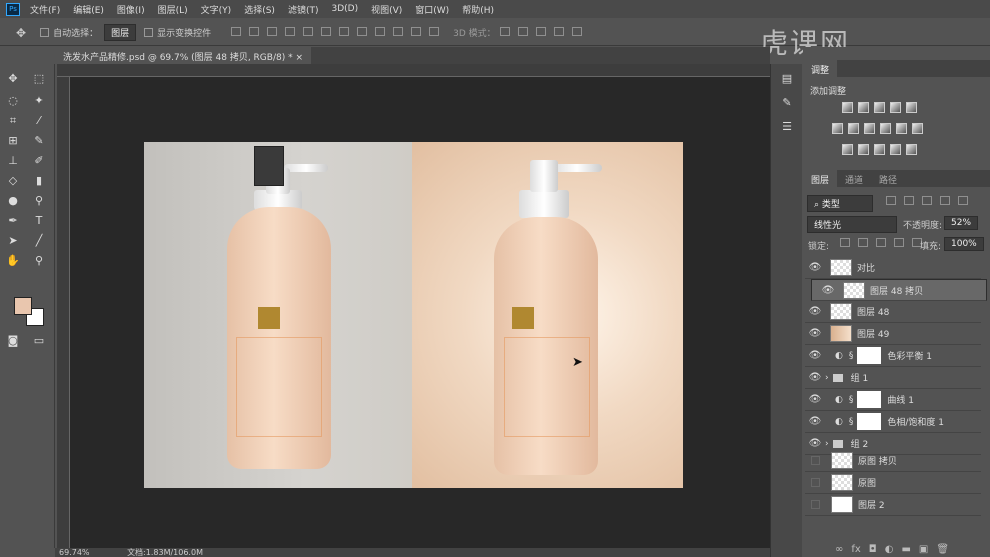 This screenshot has width=990, height=557. Describe the element at coordinates (216, 9) in the screenshot. I see `menu-type: 文字(Y)` at that location.